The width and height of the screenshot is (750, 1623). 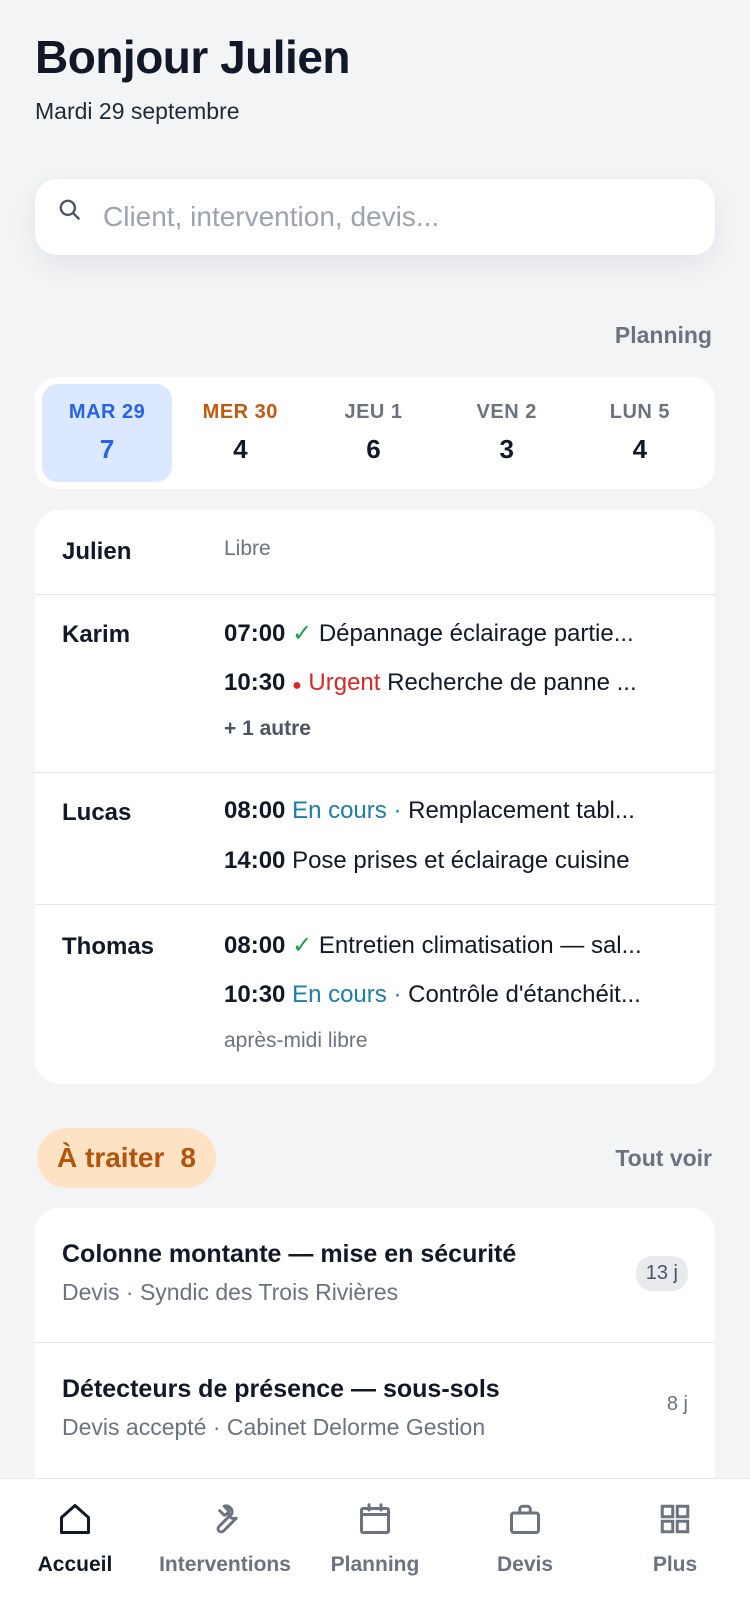 What do you see at coordinates (107, 449) in the screenshot?
I see `day-count: 7` at bounding box center [107, 449].